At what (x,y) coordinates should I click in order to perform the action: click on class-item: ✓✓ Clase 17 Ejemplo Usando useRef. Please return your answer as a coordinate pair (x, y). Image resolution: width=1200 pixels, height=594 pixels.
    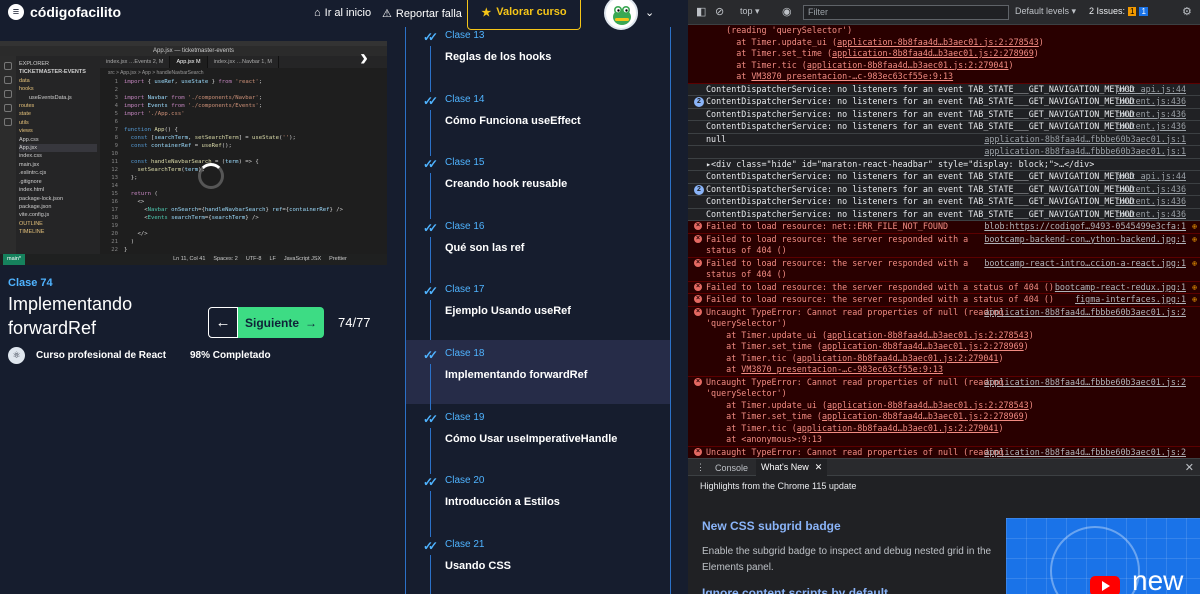
    Looking at the image, I should click on (538, 311).